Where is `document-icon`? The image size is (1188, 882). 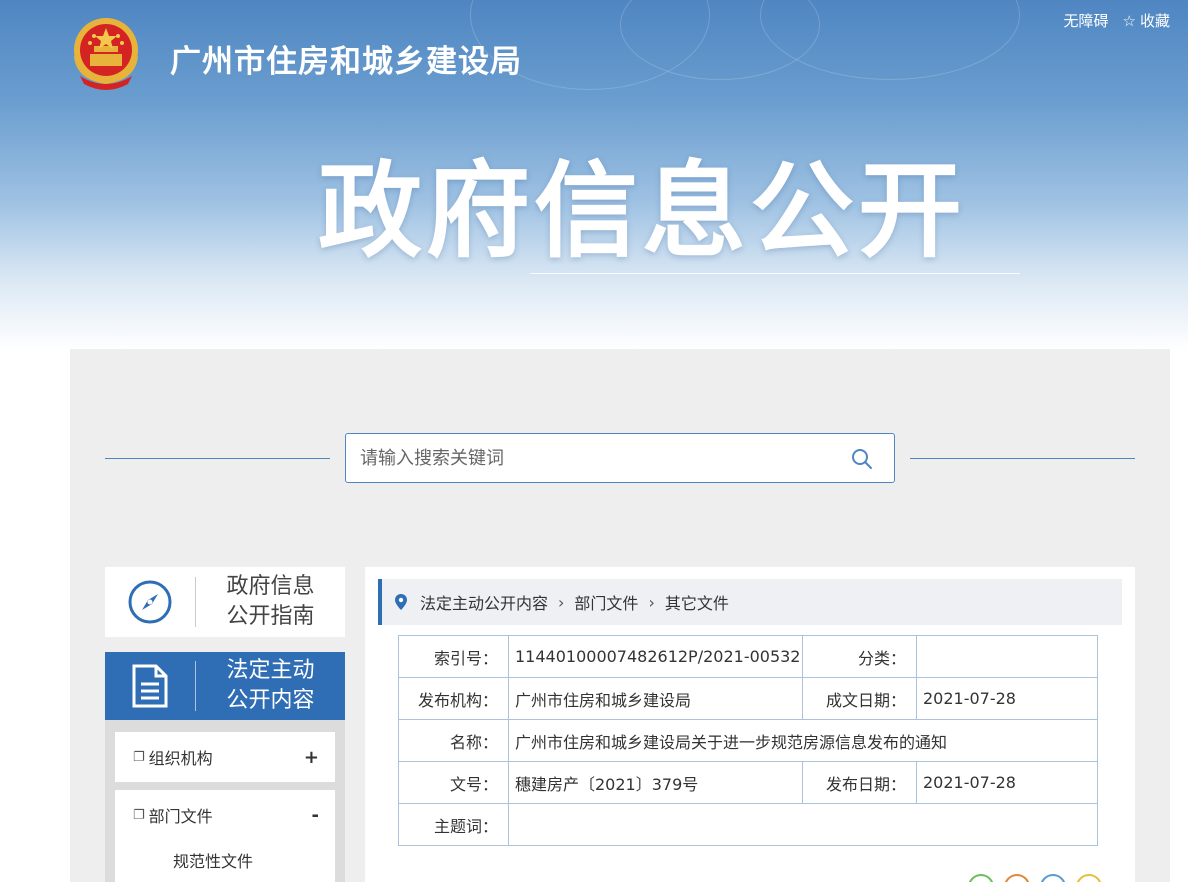
document-icon is located at coordinates (150, 686).